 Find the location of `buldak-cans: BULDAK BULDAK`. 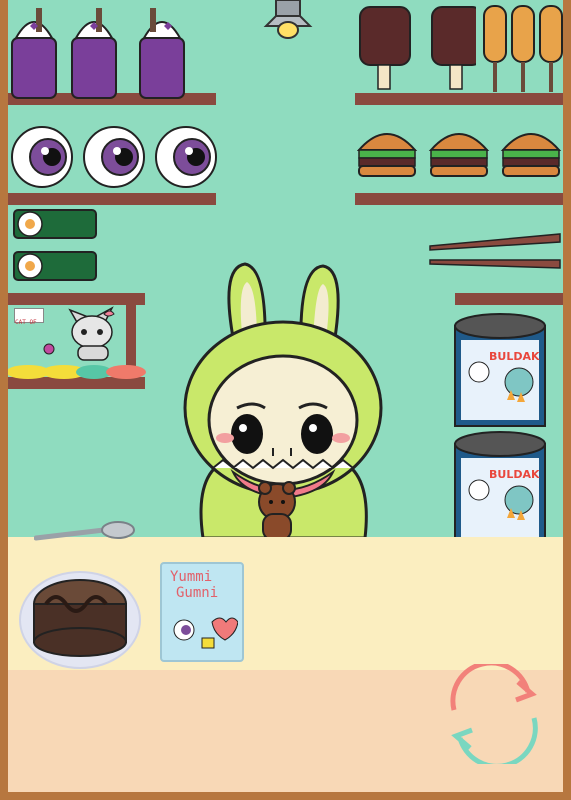

buldak-cans: BULDAK BULDAK is located at coordinates (501, 432).